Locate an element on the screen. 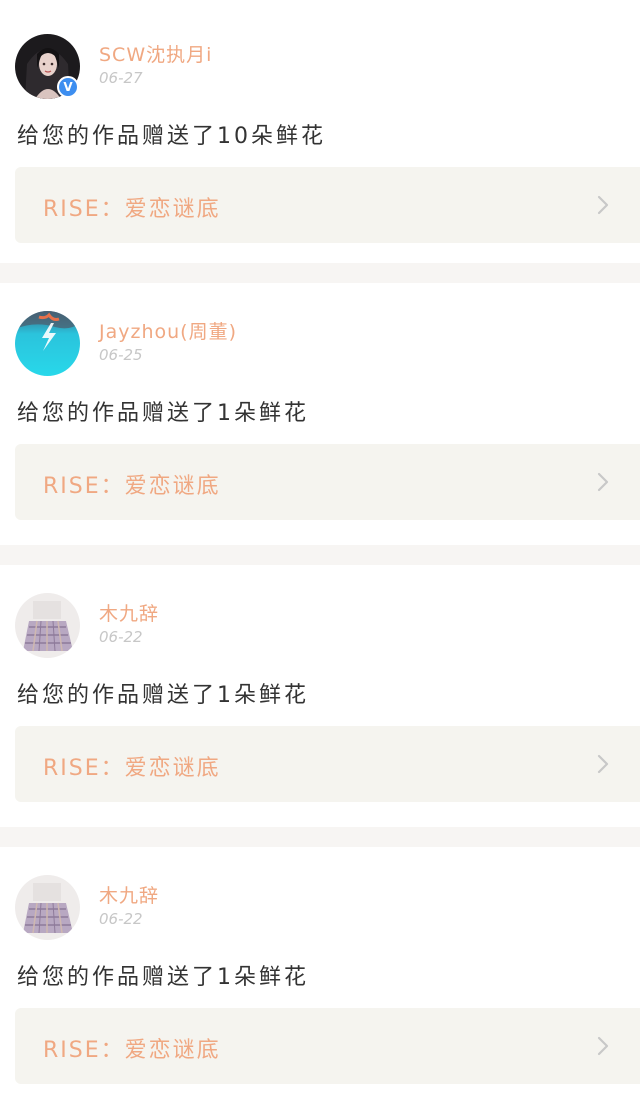 The width and height of the screenshot is (640, 1109). username: Jayzhou(周董) is located at coordinates (168, 330).